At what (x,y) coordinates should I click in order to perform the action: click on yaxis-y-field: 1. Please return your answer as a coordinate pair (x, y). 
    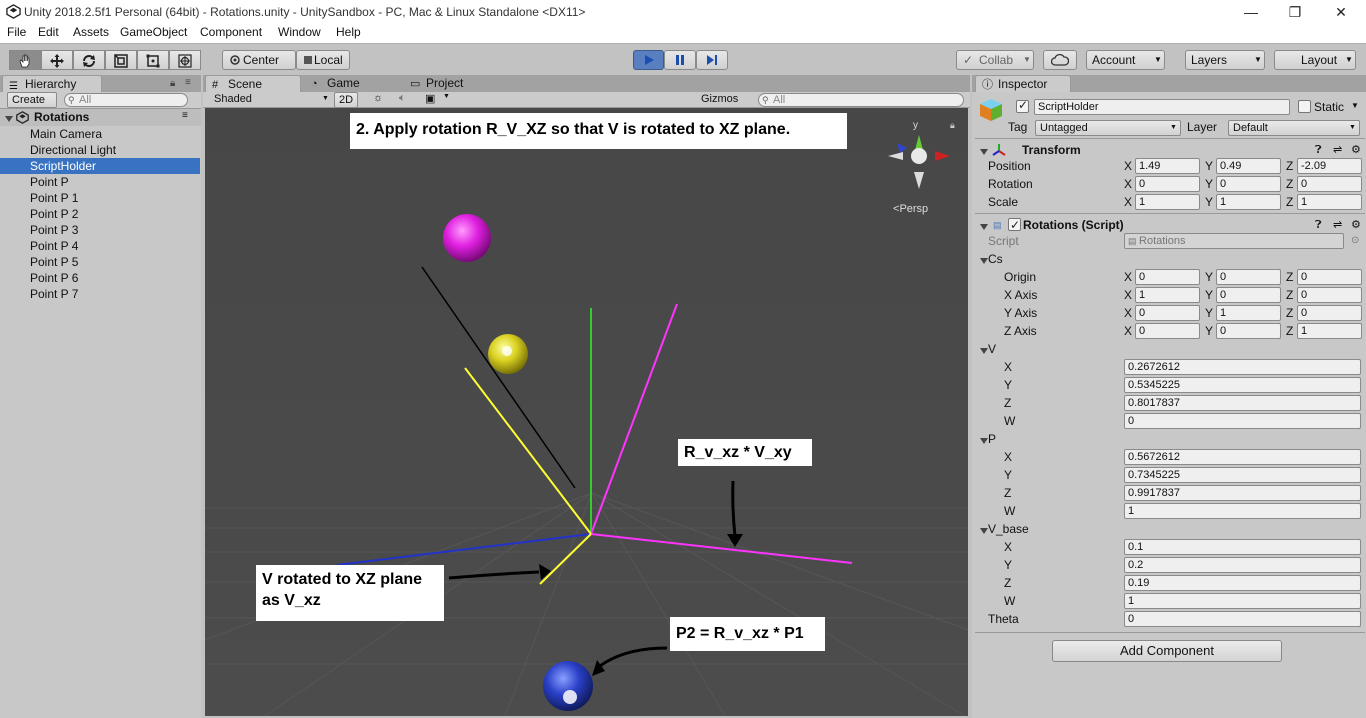
    Looking at the image, I should click on (1248, 313).